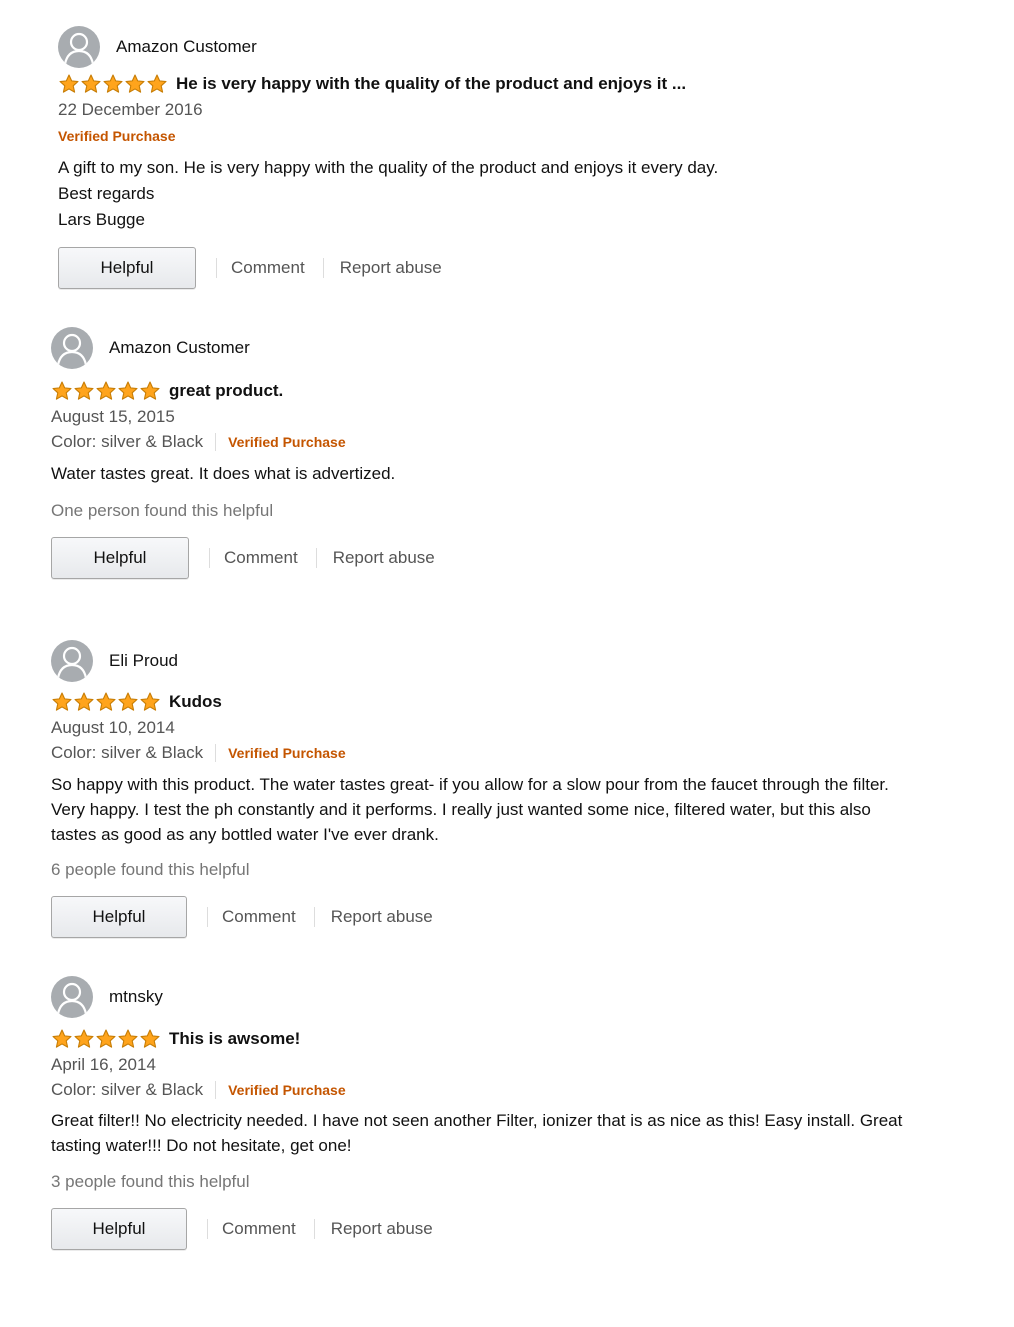  Describe the element at coordinates (195, 702) in the screenshot. I see `review-title: Kudos` at that location.